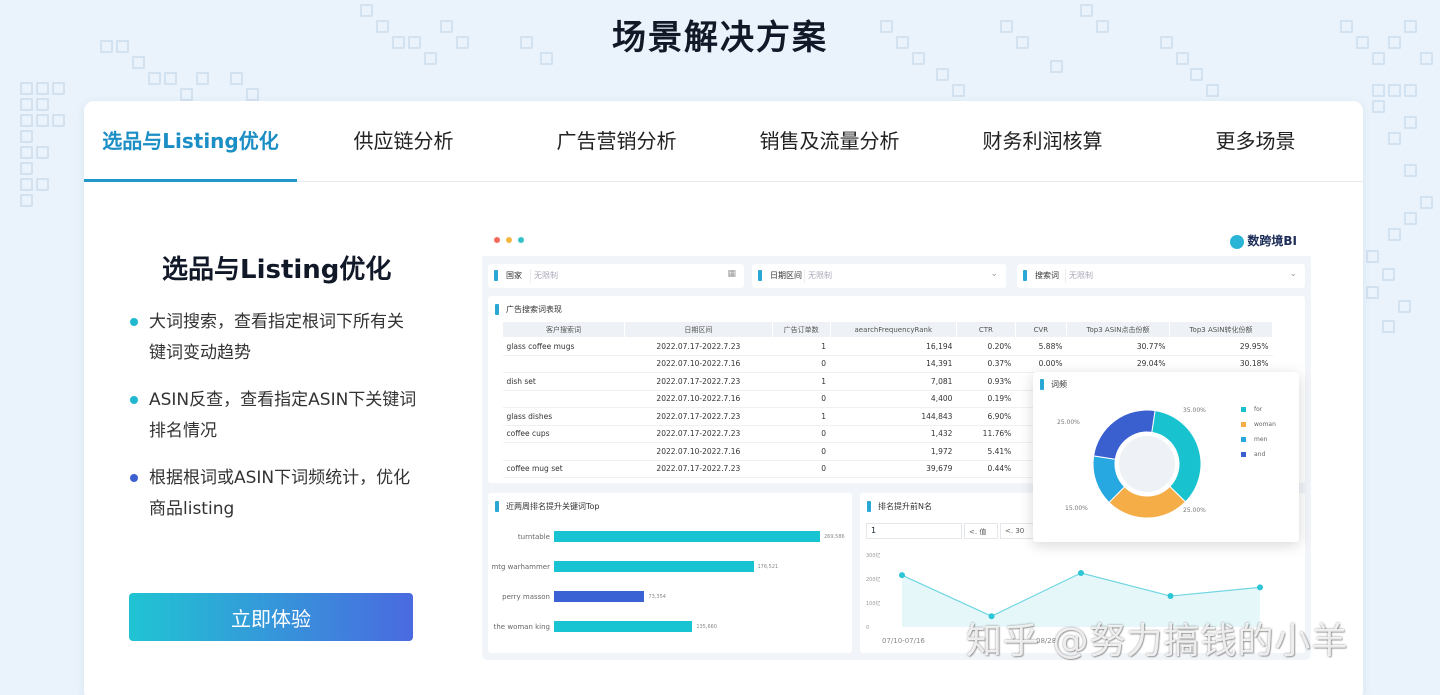  What do you see at coordinates (616, 276) in the screenshot?
I see `filter-country: 国家 无限制 ▦` at bounding box center [616, 276].